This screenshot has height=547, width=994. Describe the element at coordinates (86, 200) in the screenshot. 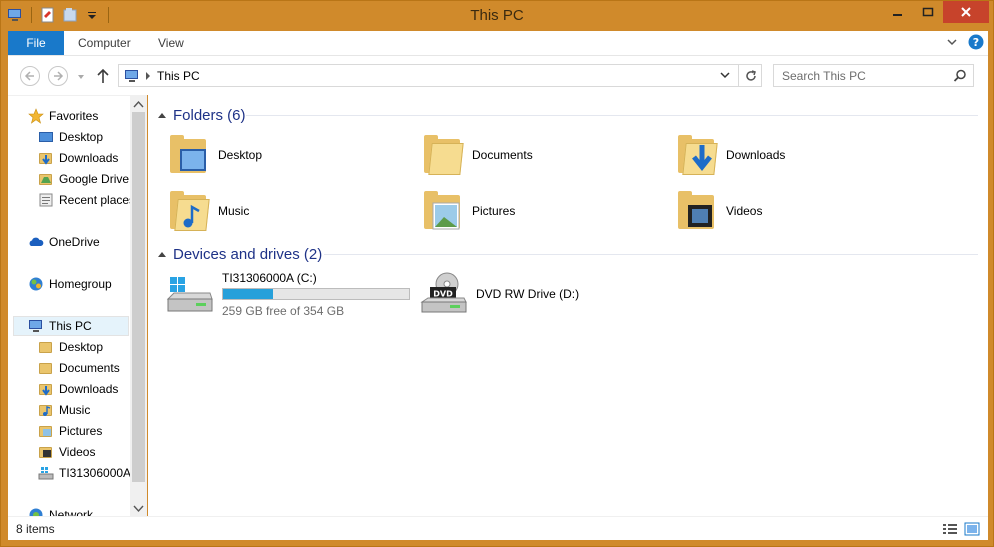

I see `nav-favorite-recent-places: Recent places` at that location.